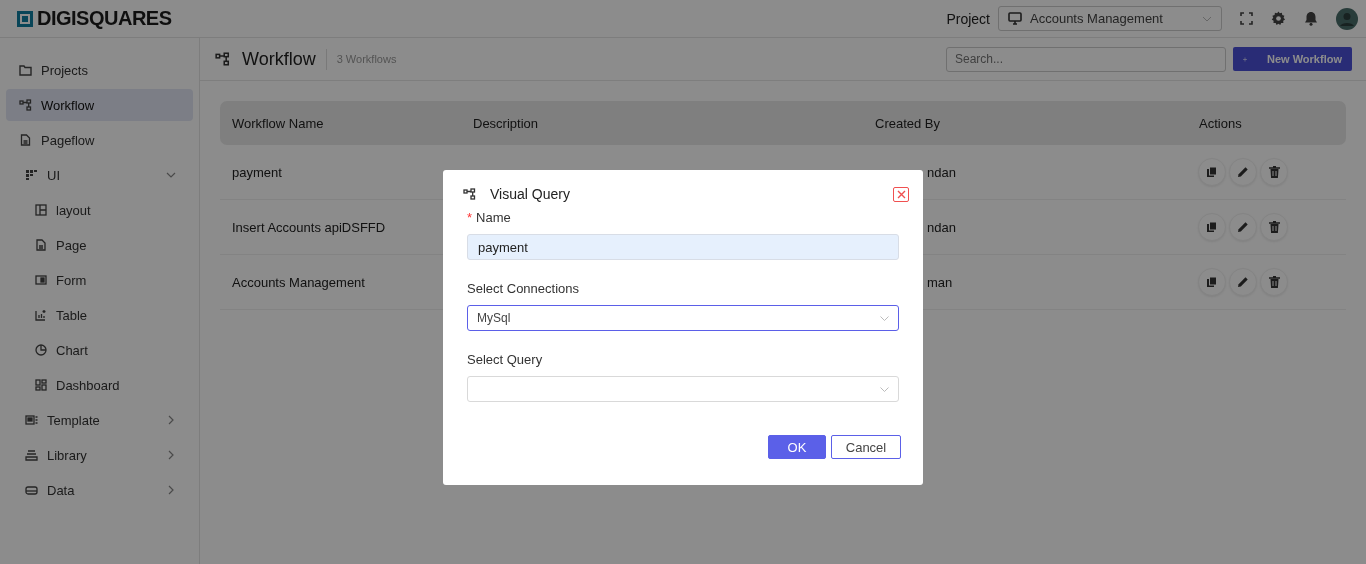 This screenshot has width=1366, height=564. I want to click on sidebar-subitem: Table, so click(99, 315).